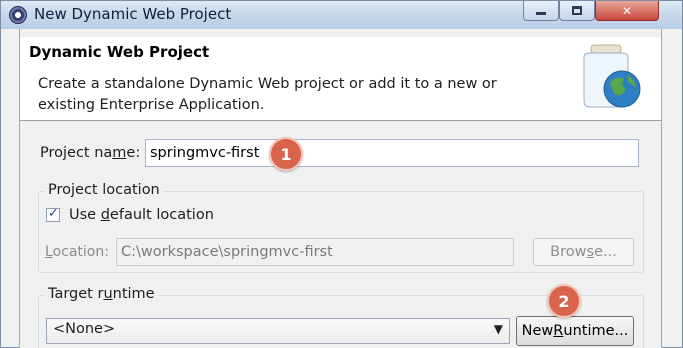 This screenshot has height=348, width=683. I want to click on jar-globe-icon, so click(612, 76).